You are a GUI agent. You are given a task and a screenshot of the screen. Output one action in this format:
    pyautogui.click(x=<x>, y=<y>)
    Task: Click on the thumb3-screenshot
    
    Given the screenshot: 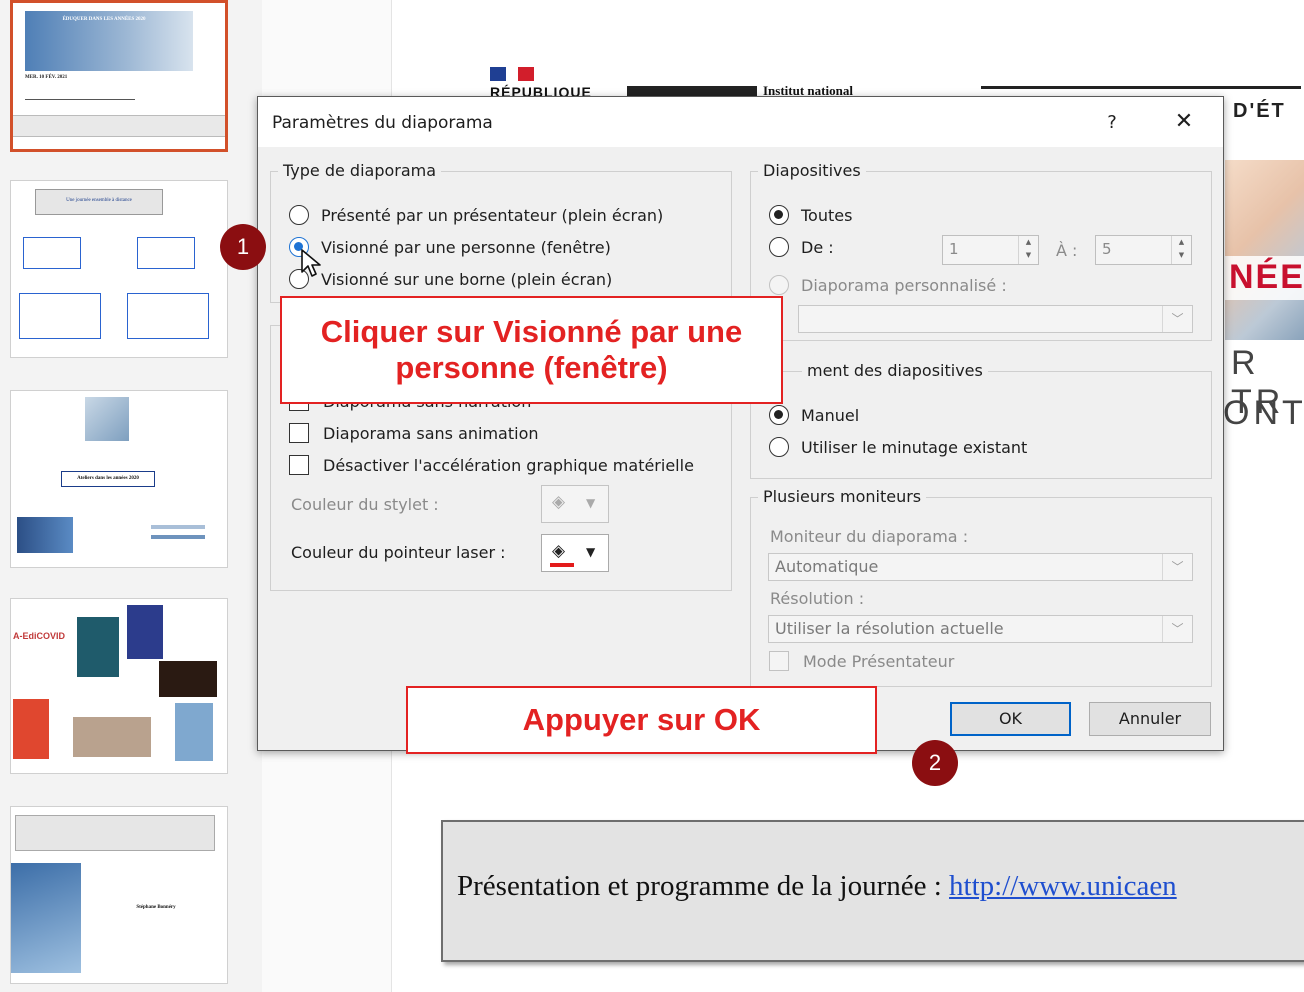 What is the action you would take?
    pyautogui.click(x=45, y=535)
    